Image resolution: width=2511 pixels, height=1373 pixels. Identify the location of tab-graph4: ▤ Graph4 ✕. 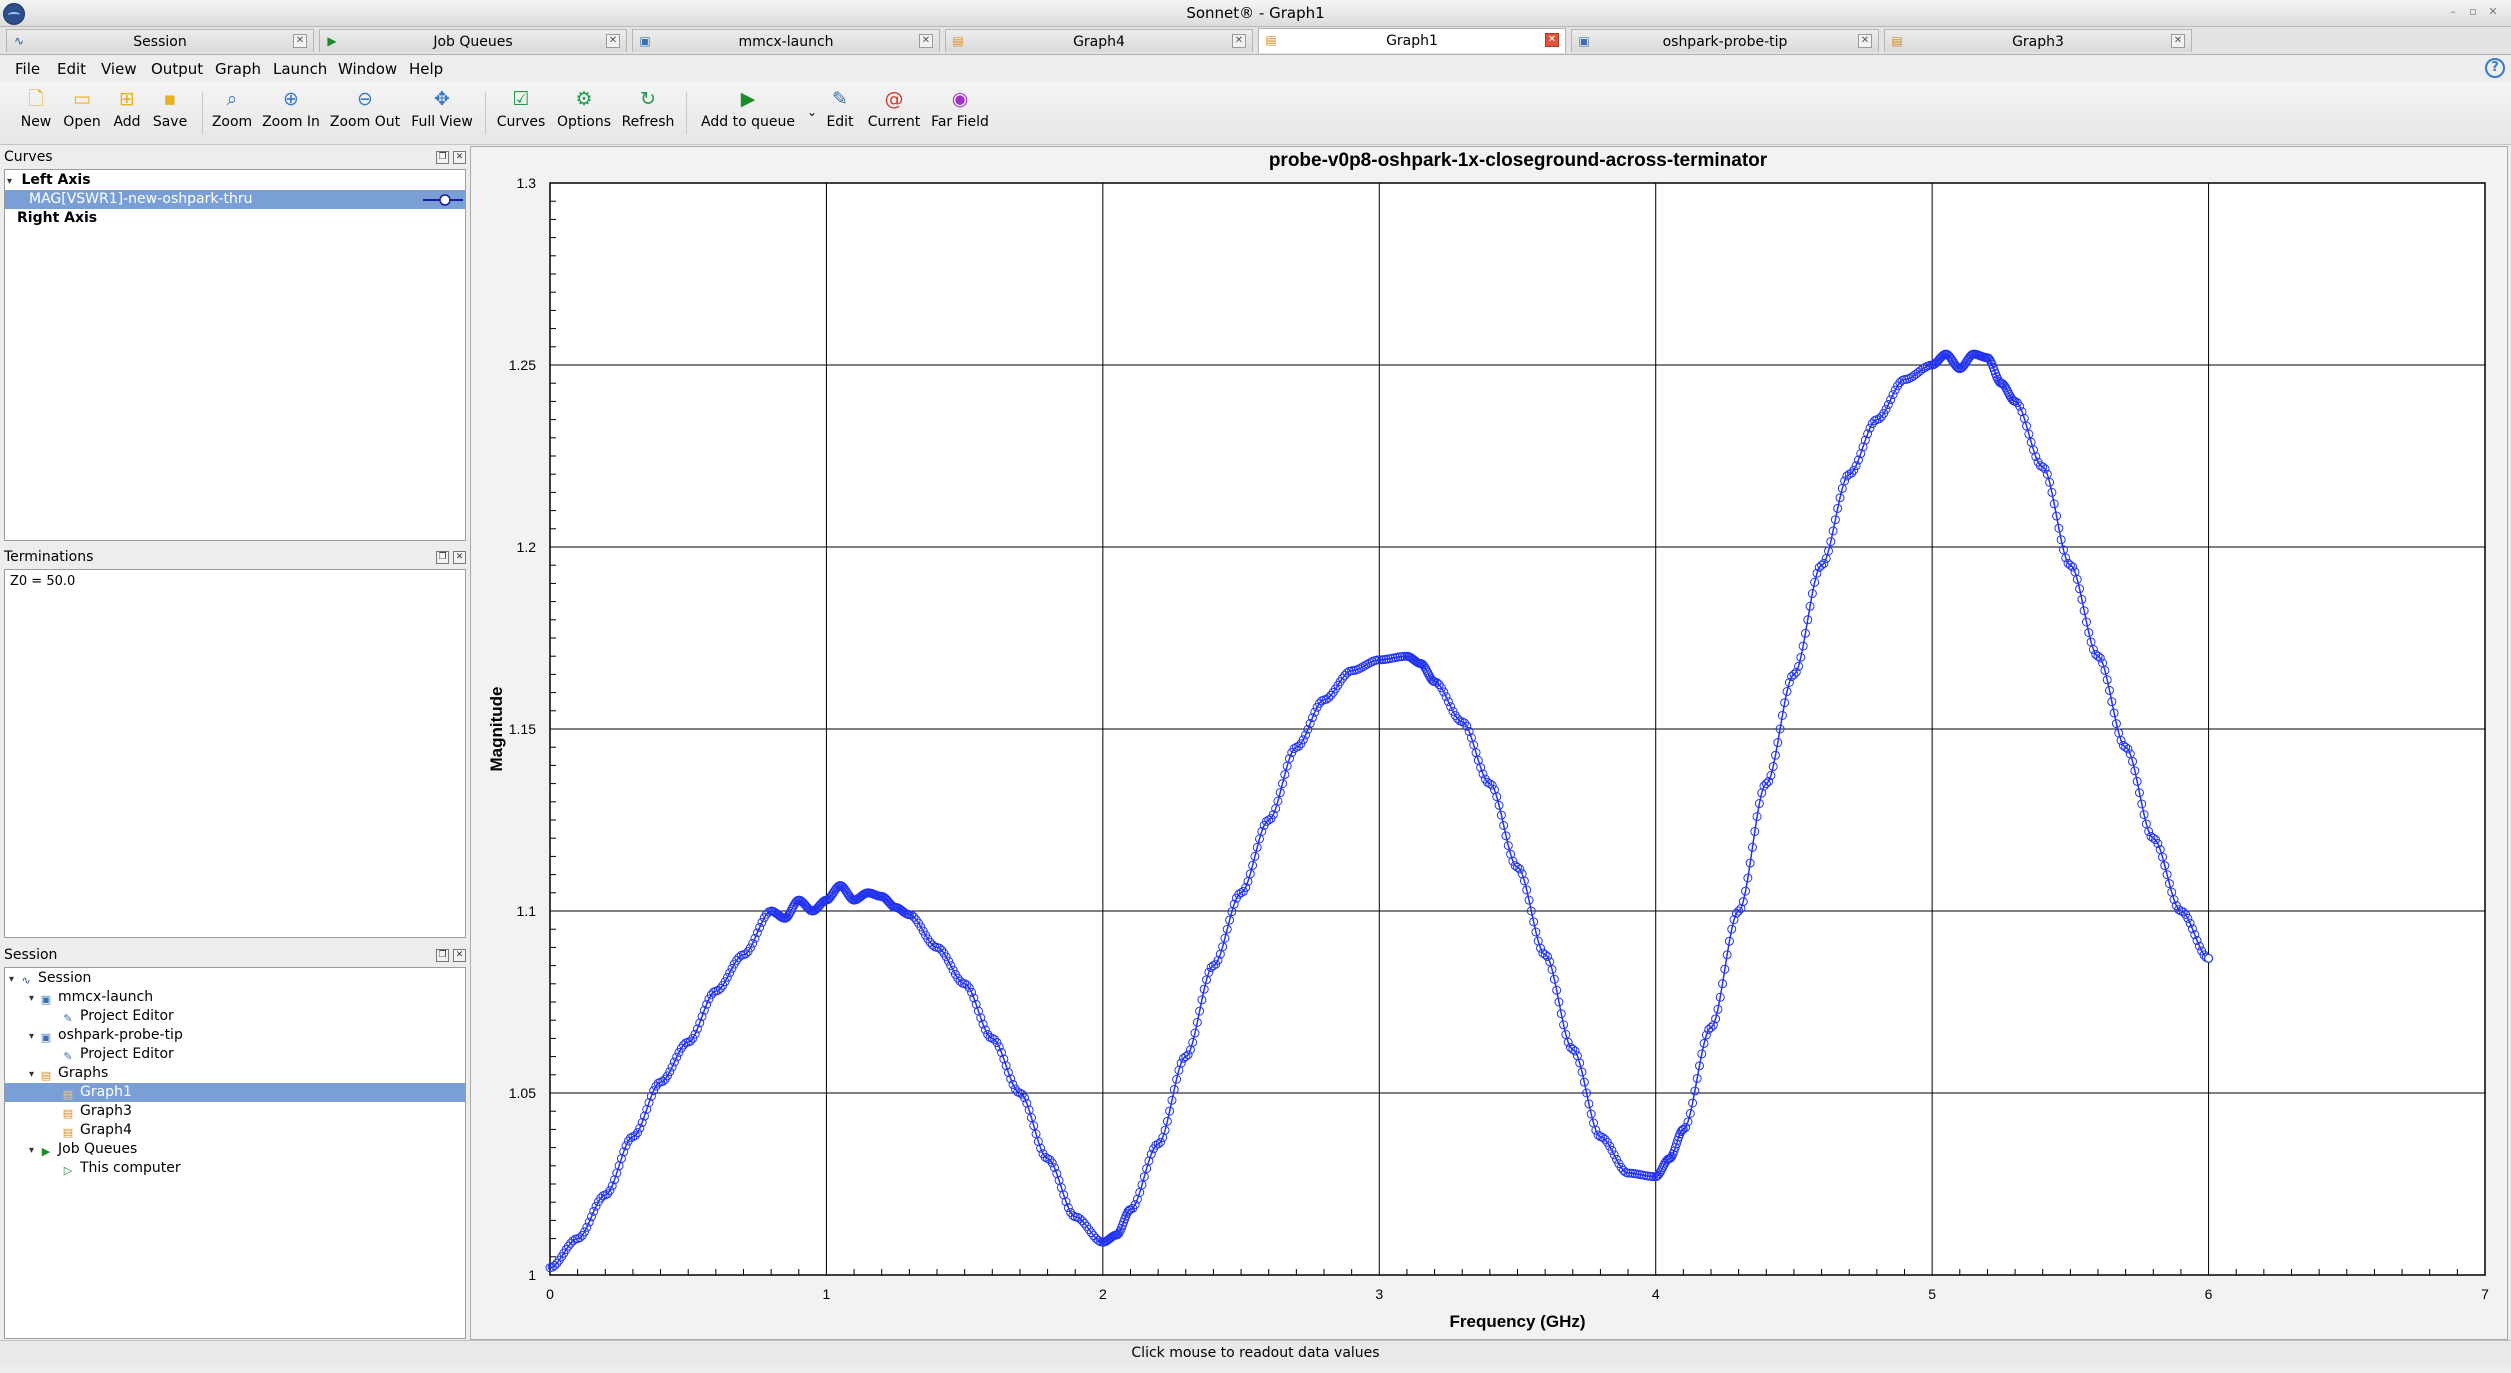
(1099, 40).